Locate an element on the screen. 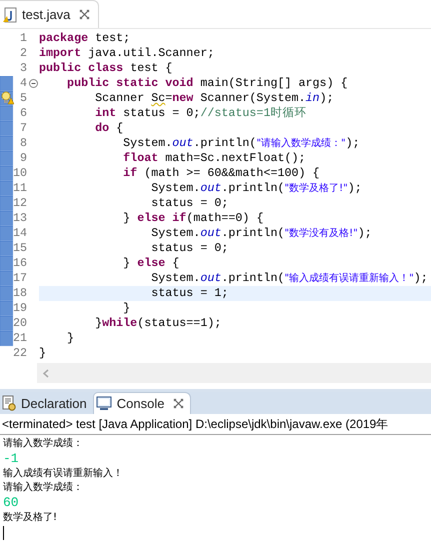 This screenshot has height=546, width=431. console-input-text: 60 is located at coordinates (11, 503).